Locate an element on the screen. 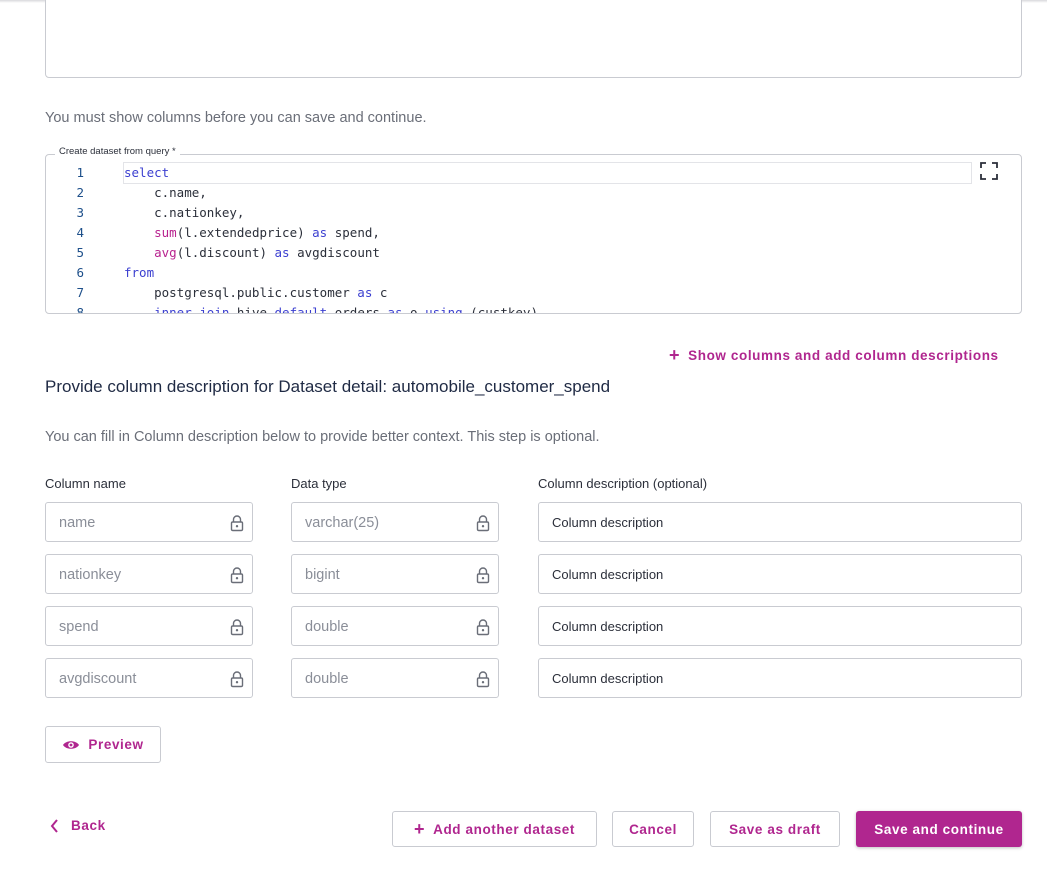 Image resolution: width=1047 pixels, height=887 pixels. code-text: c.nationkey, is located at coordinates (184, 213).